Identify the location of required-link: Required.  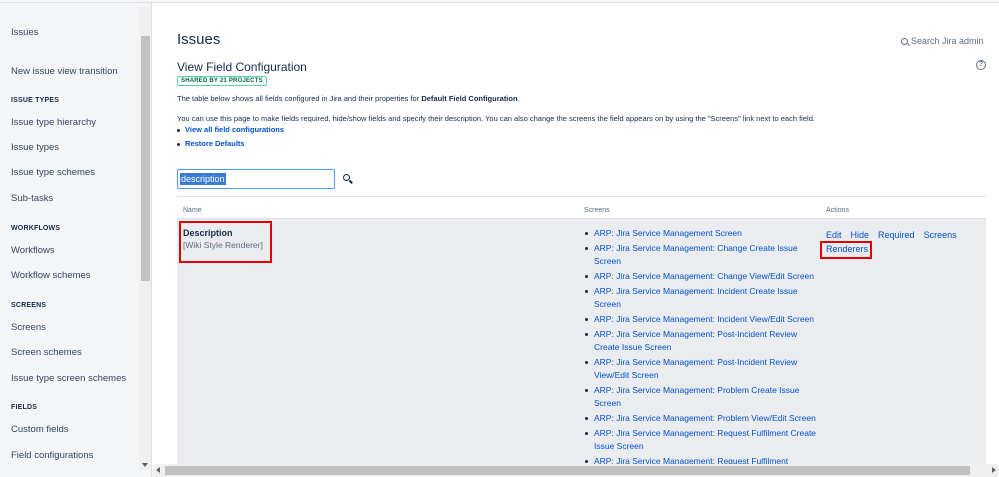
(896, 235).